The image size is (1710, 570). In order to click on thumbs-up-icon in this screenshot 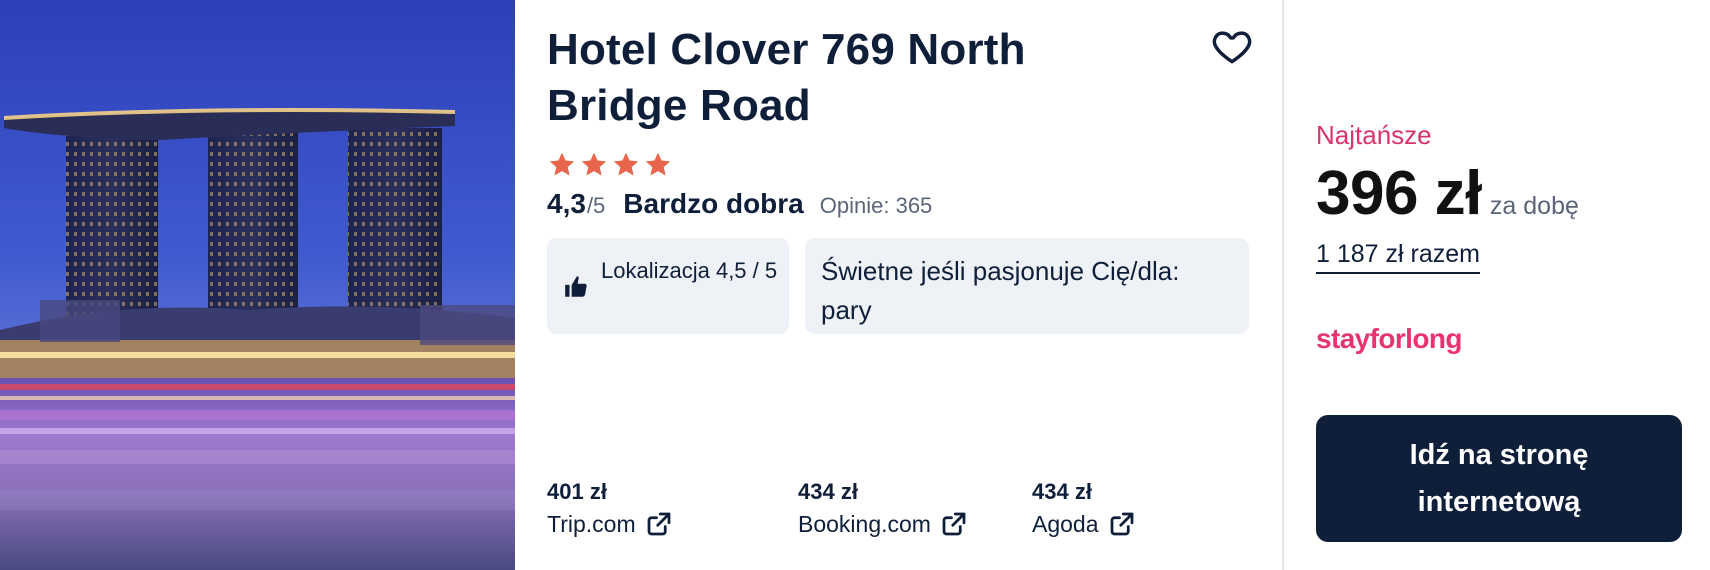, I will do `click(576, 287)`.